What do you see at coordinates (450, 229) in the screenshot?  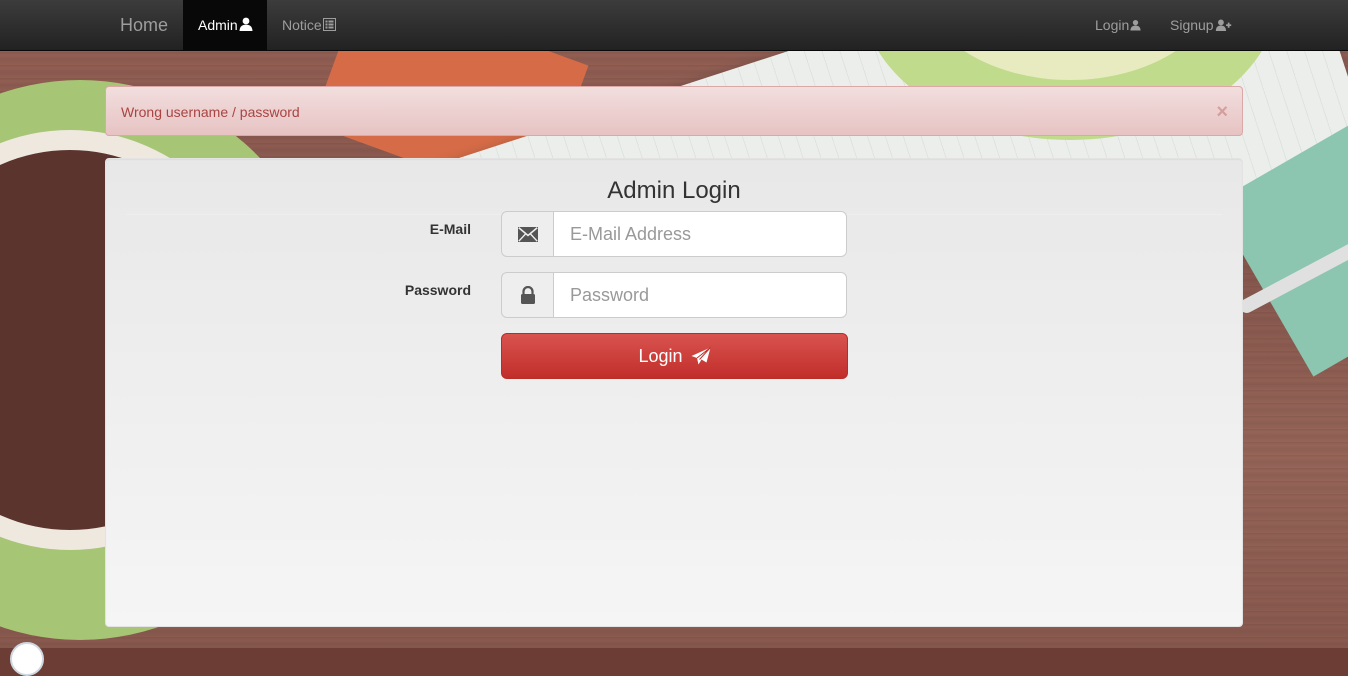 I see `email-label: E-Mail` at bounding box center [450, 229].